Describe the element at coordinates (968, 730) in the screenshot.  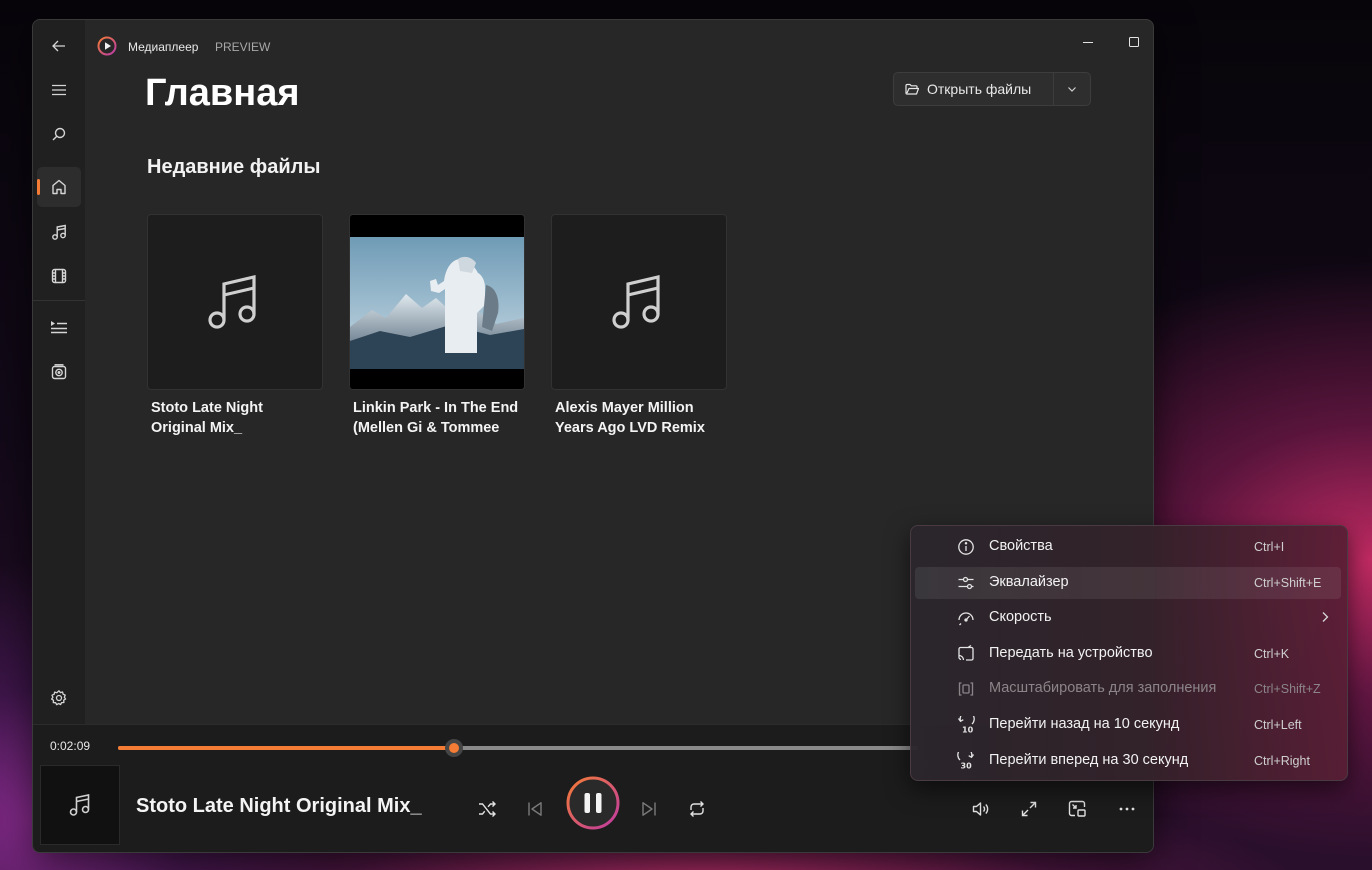
I see `svg-text: 10` at that location.